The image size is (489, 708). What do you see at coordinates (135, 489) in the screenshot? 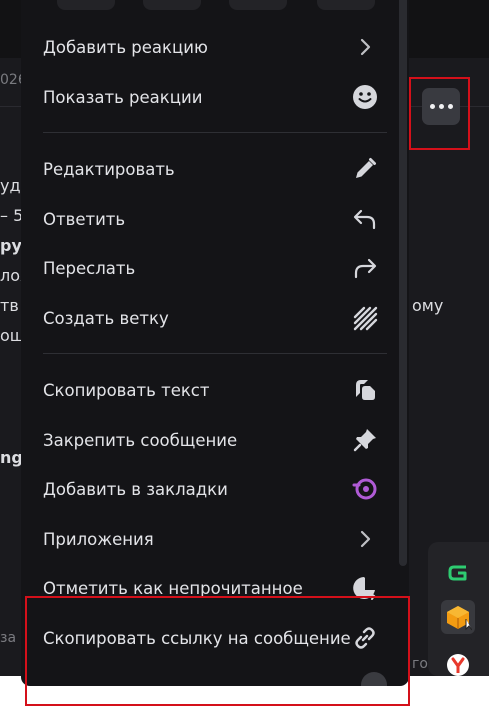
I see `menu-item-label: Добавить в закладки` at bounding box center [135, 489].